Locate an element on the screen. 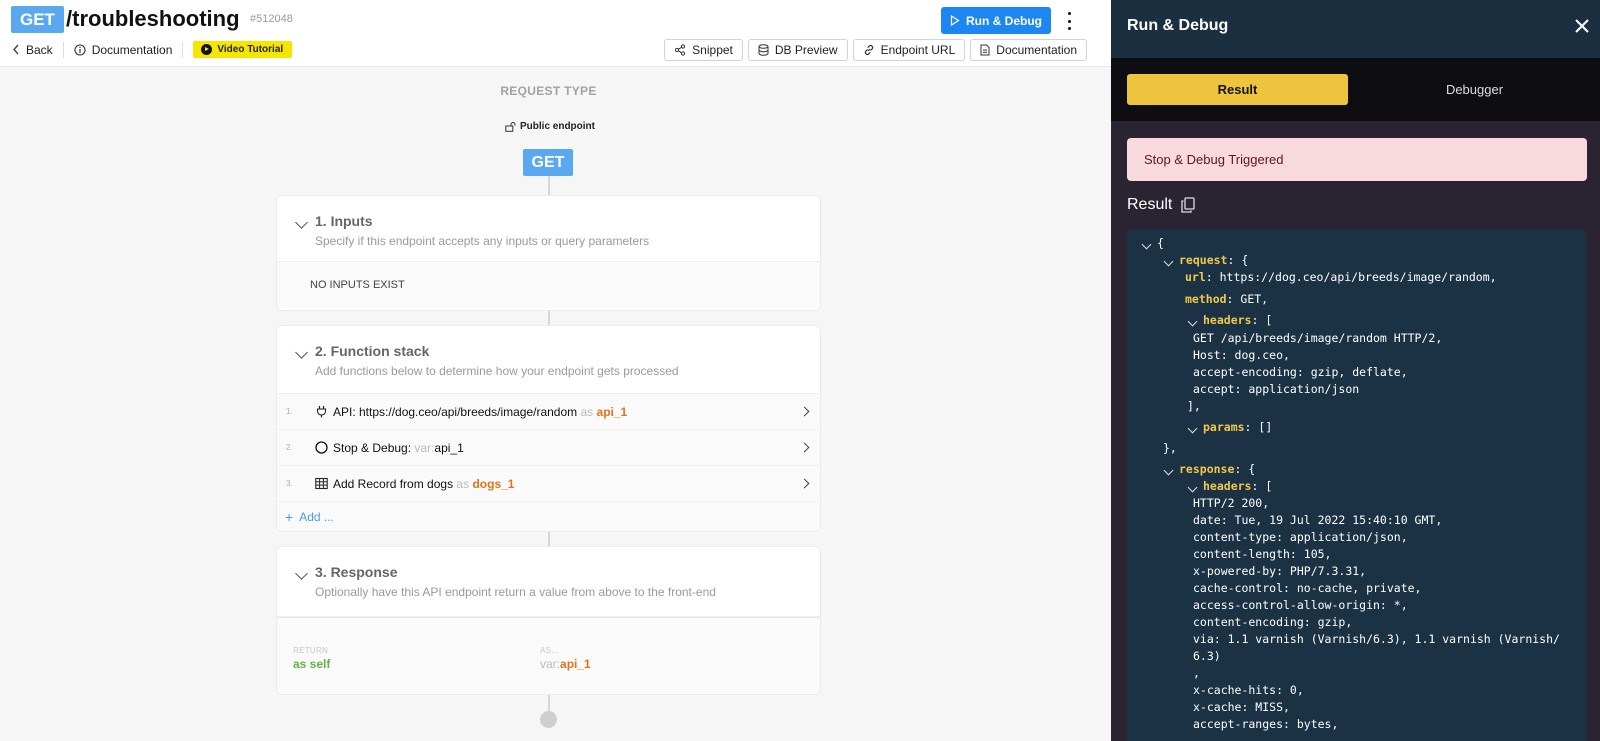 The width and height of the screenshot is (1600, 741). endpoint-title: /troubleshooting is located at coordinates (153, 18).